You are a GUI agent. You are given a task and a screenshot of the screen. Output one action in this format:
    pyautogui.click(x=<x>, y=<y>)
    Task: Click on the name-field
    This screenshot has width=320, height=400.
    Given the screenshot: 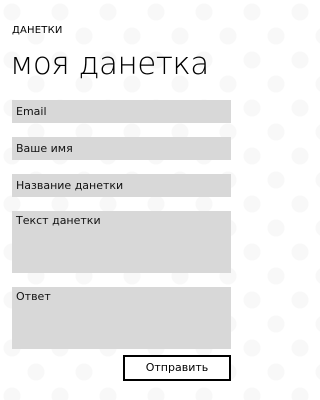 What is the action you would take?
    pyautogui.click(x=121, y=148)
    